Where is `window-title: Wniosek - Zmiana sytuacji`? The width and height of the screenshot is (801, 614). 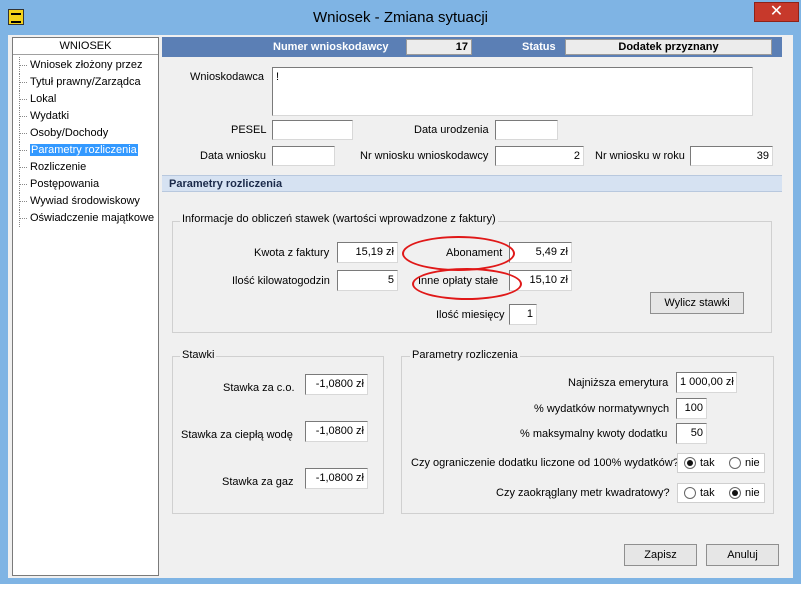
window-title: Wniosek - Zmiana sytuacji is located at coordinates (400, 17).